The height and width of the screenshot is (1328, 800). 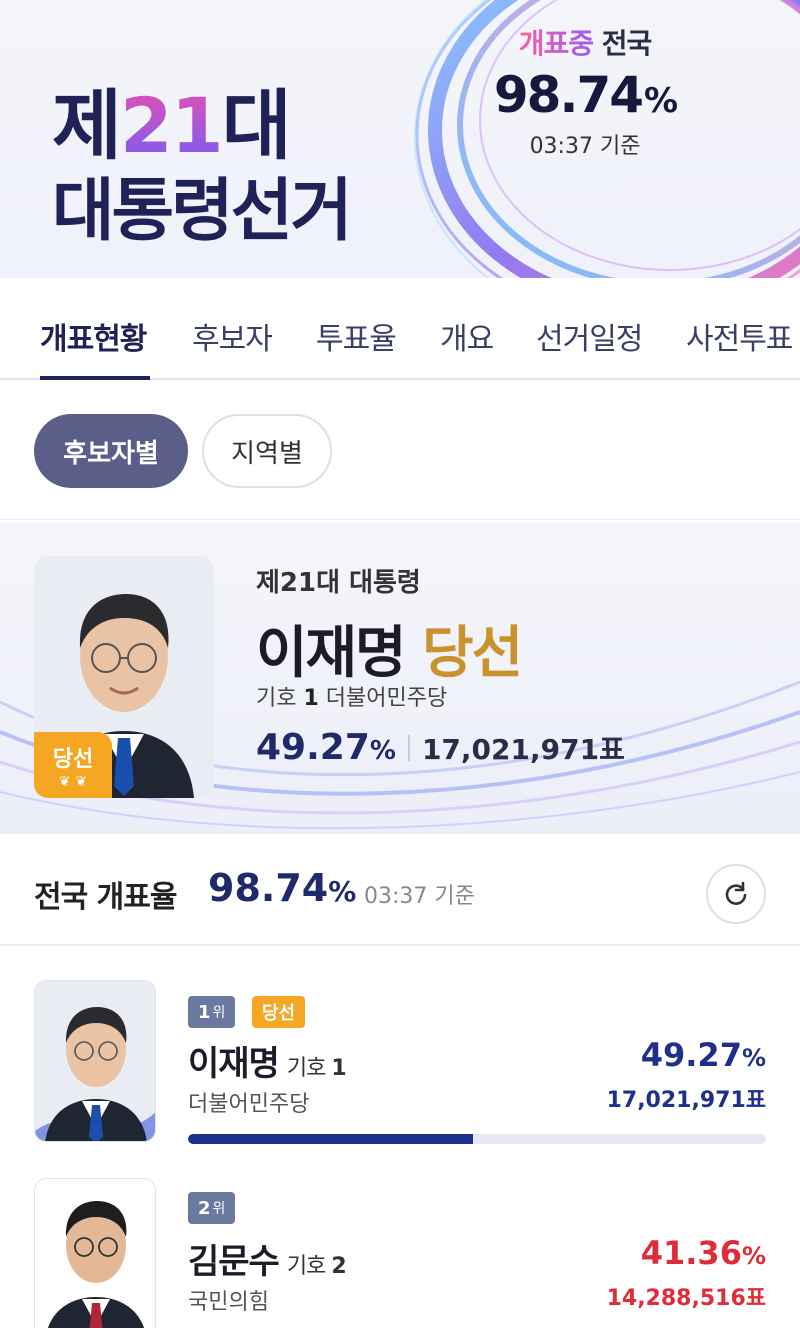 I want to click on filter-bar: 후보자별 지역별, so click(x=400, y=451).